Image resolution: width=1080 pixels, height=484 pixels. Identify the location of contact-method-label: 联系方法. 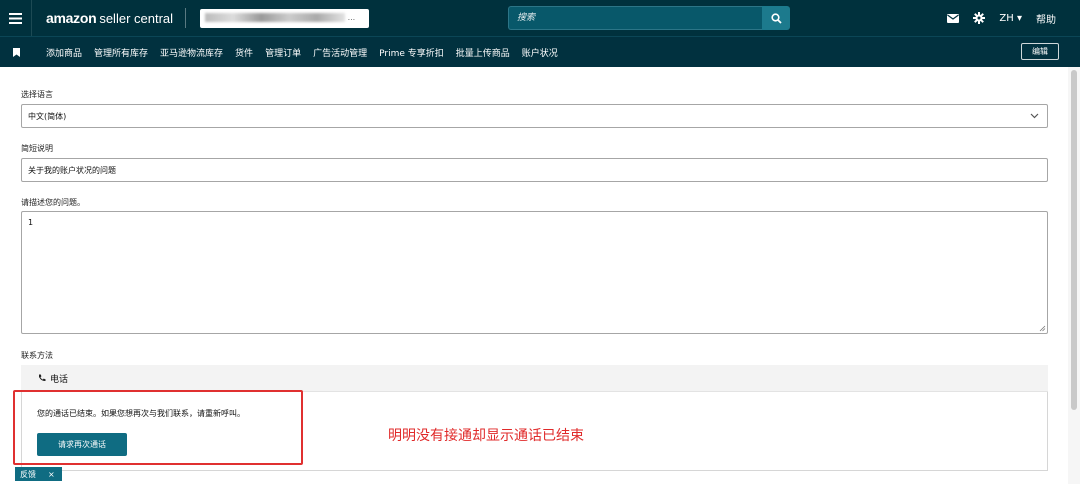
(37, 355).